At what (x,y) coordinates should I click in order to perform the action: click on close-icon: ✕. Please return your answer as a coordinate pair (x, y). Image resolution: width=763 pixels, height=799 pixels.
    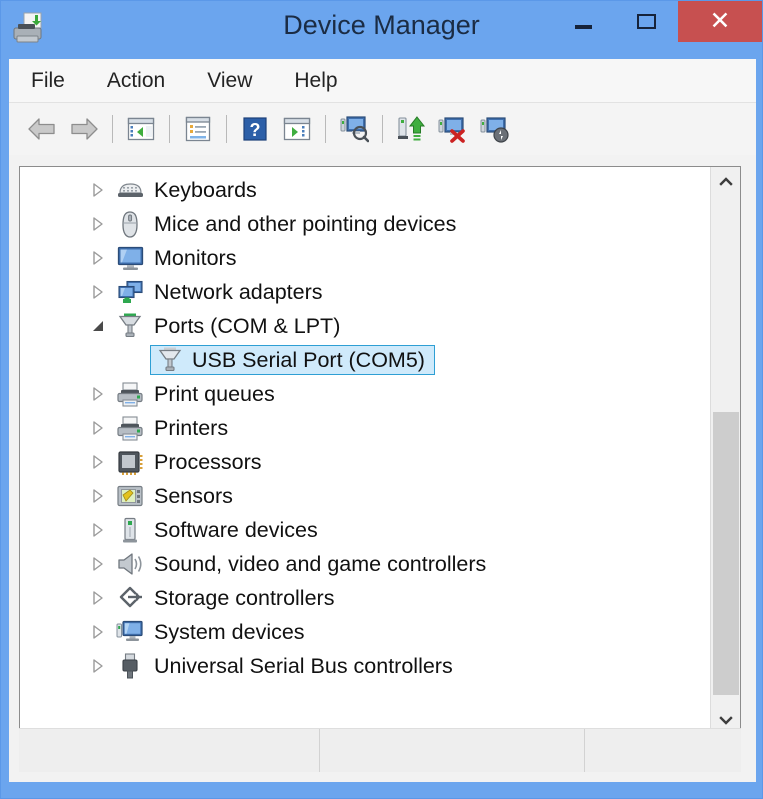
    Looking at the image, I should click on (720, 21).